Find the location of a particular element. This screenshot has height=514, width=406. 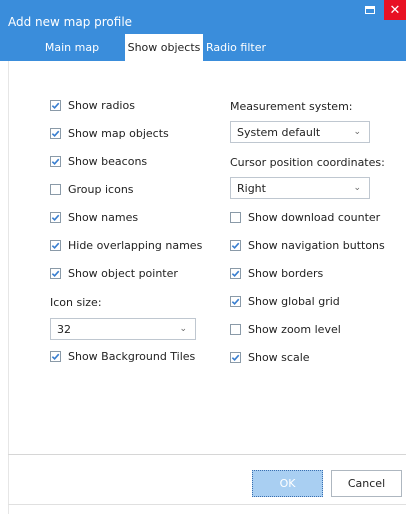

cursor-position-label: Cursor position coordinates: is located at coordinates (307, 162).